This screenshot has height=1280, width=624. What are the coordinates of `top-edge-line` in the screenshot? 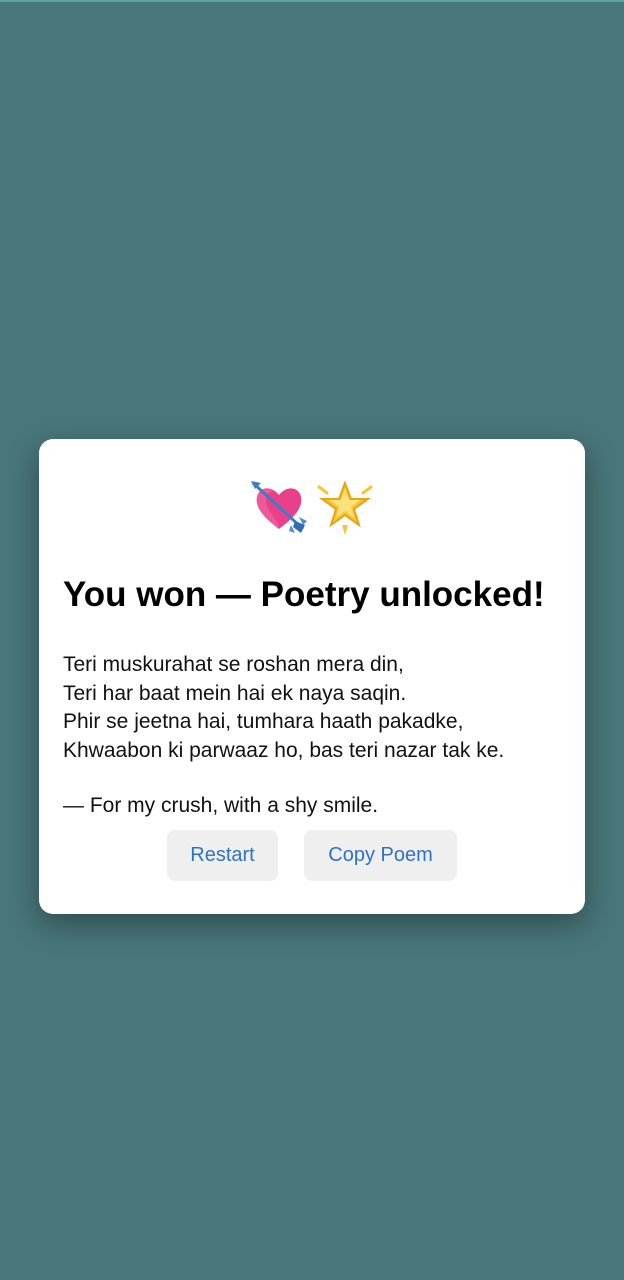 It's located at (312, 1).